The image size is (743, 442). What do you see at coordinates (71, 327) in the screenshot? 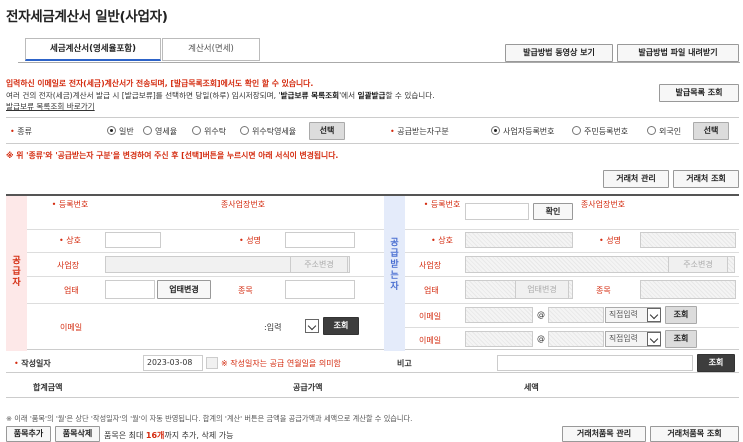
I see `supplier-email-label: 이메일` at bounding box center [71, 327].